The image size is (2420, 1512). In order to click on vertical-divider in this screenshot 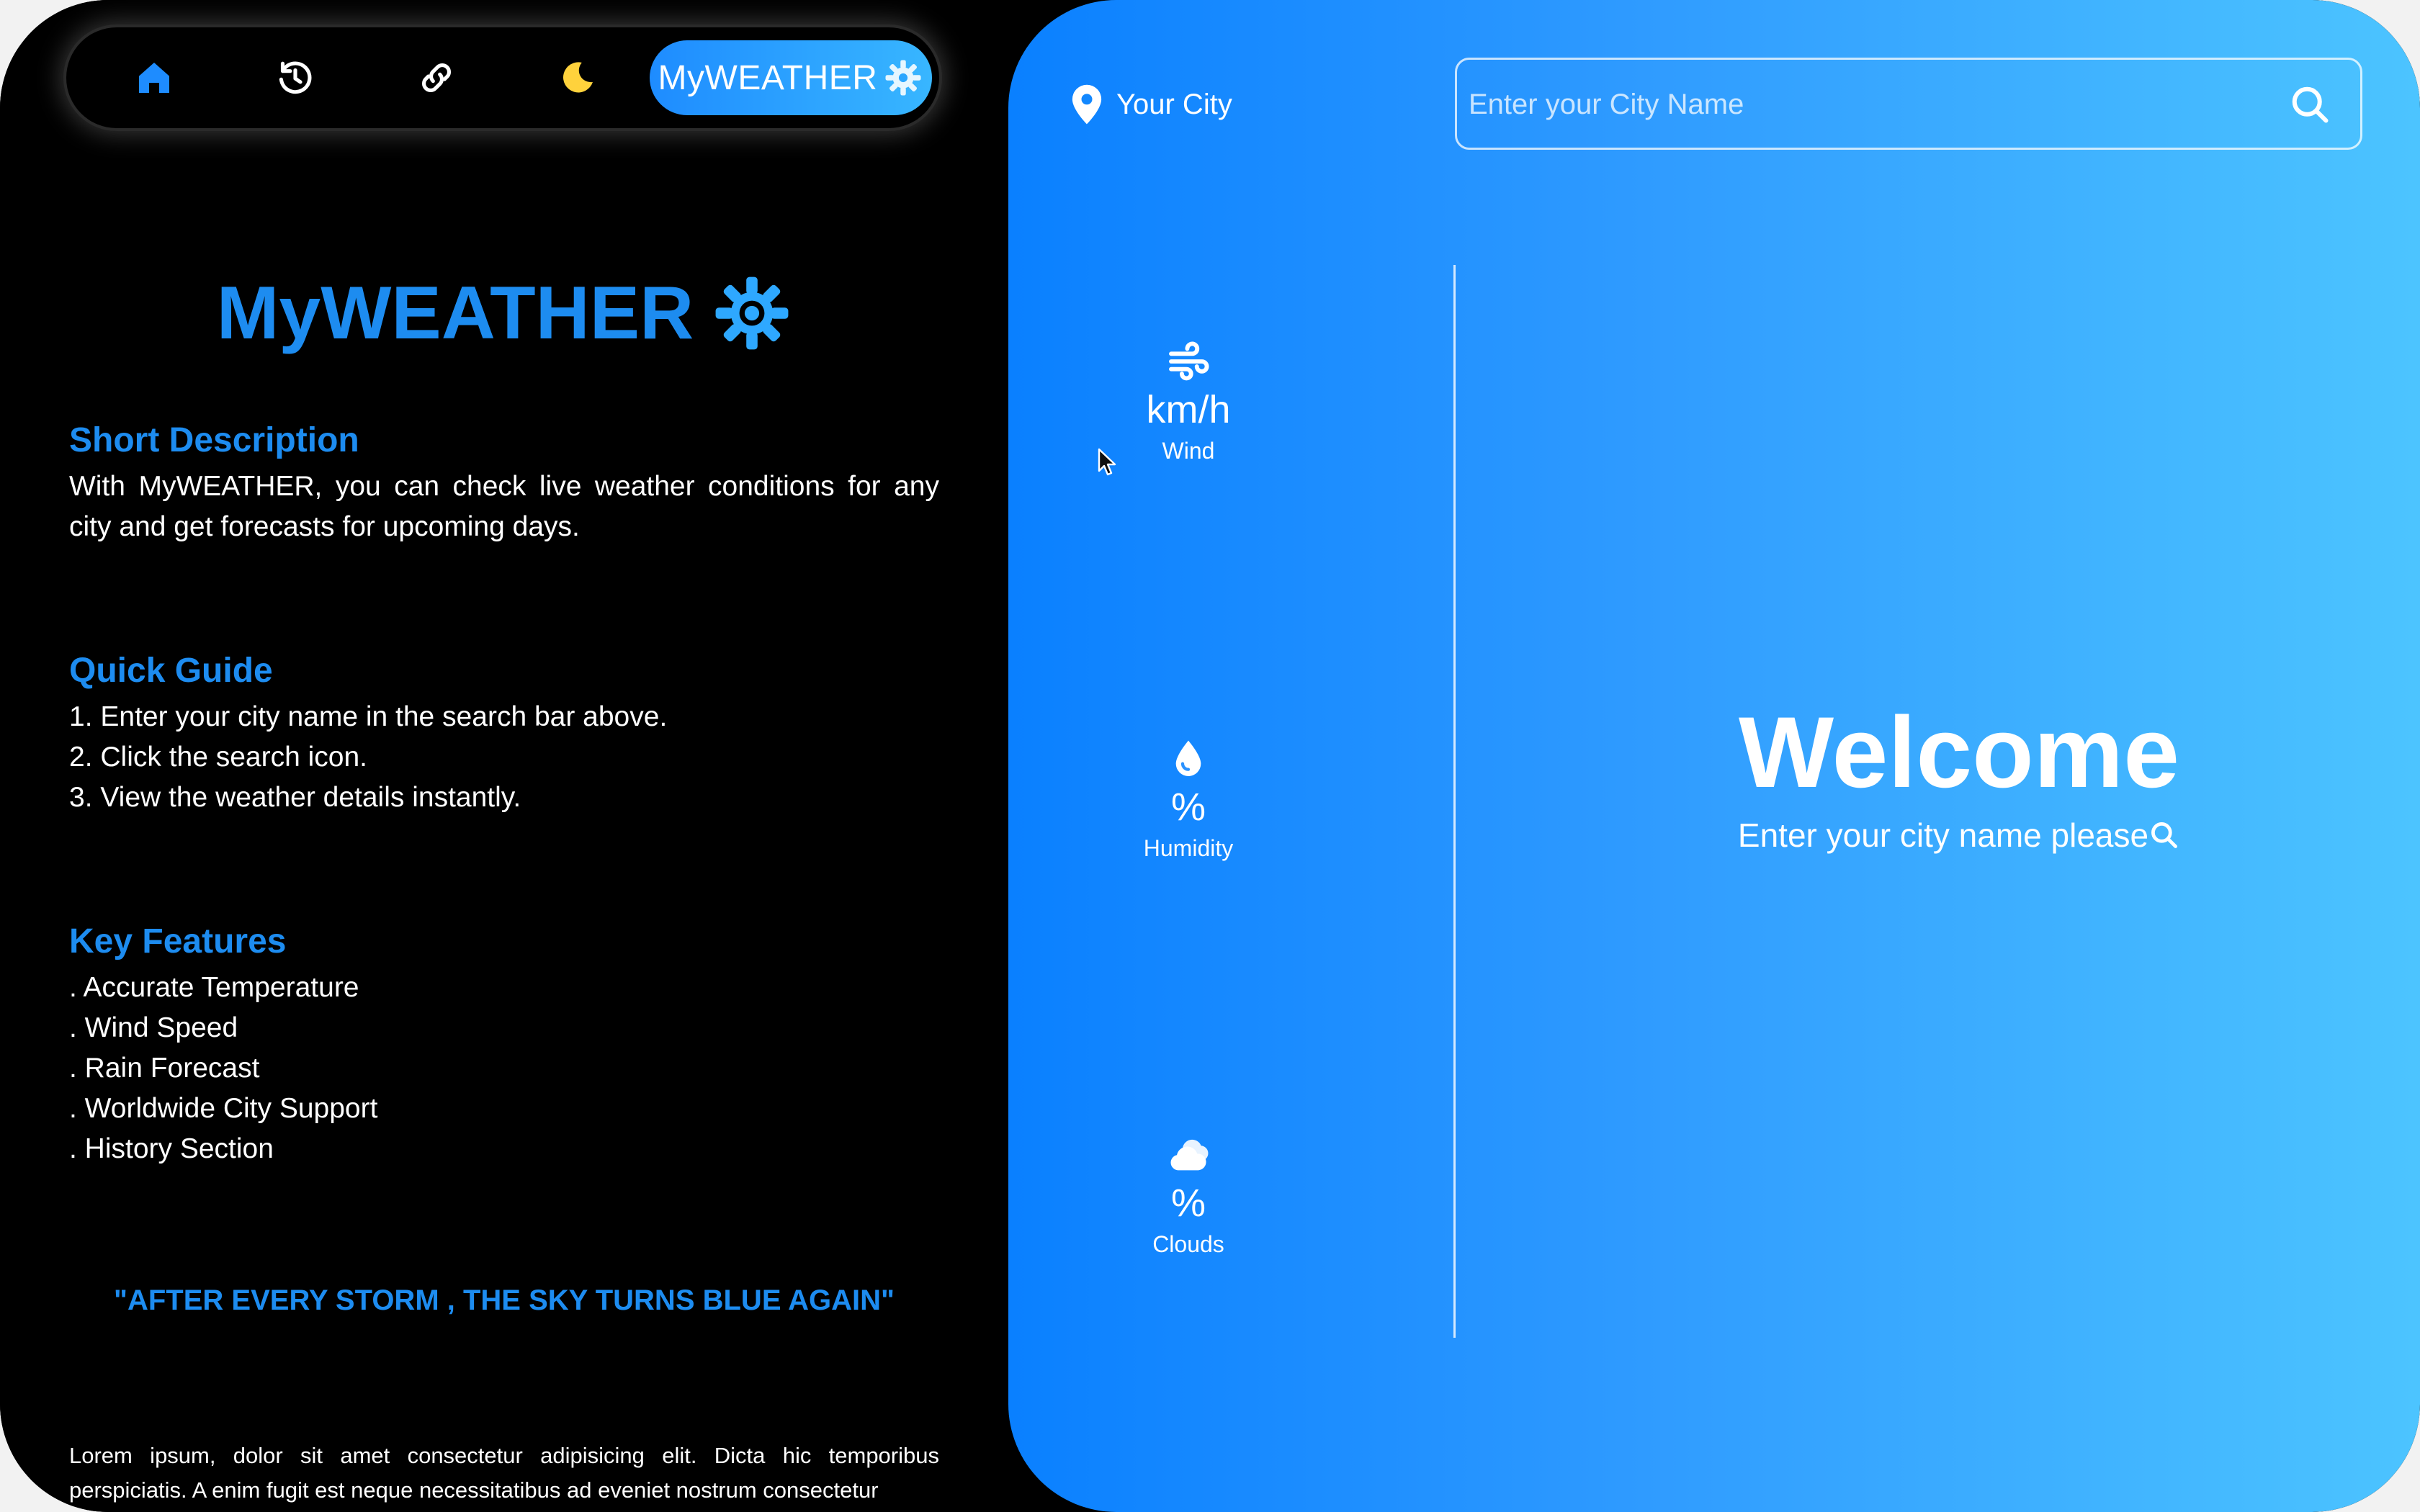, I will do `click(1454, 801)`.